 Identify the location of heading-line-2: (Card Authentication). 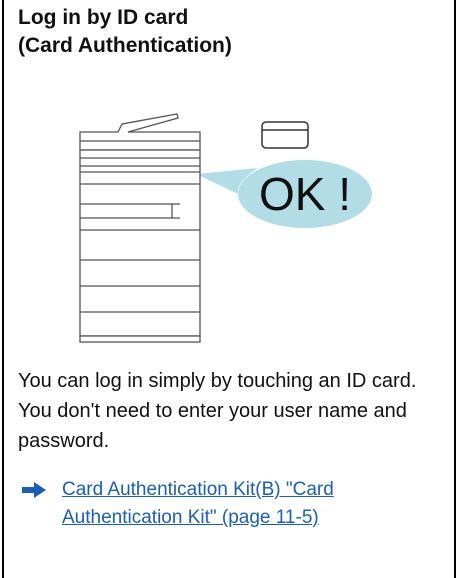
(125, 45).